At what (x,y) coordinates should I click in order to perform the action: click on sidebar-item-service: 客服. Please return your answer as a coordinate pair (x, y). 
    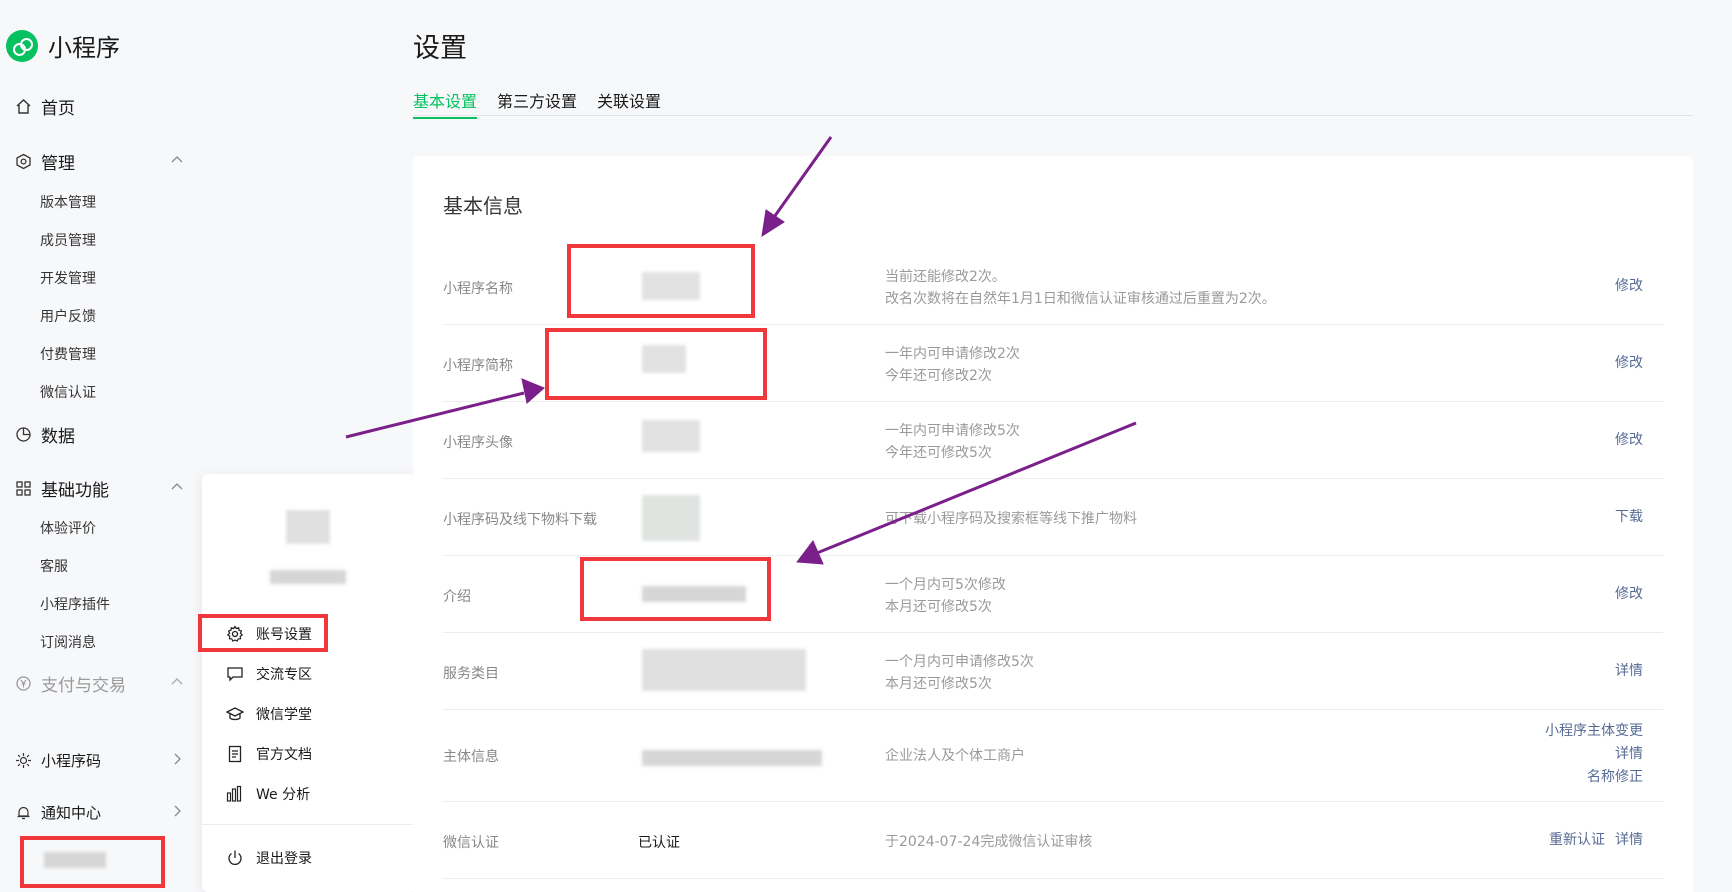
    Looking at the image, I should click on (54, 566).